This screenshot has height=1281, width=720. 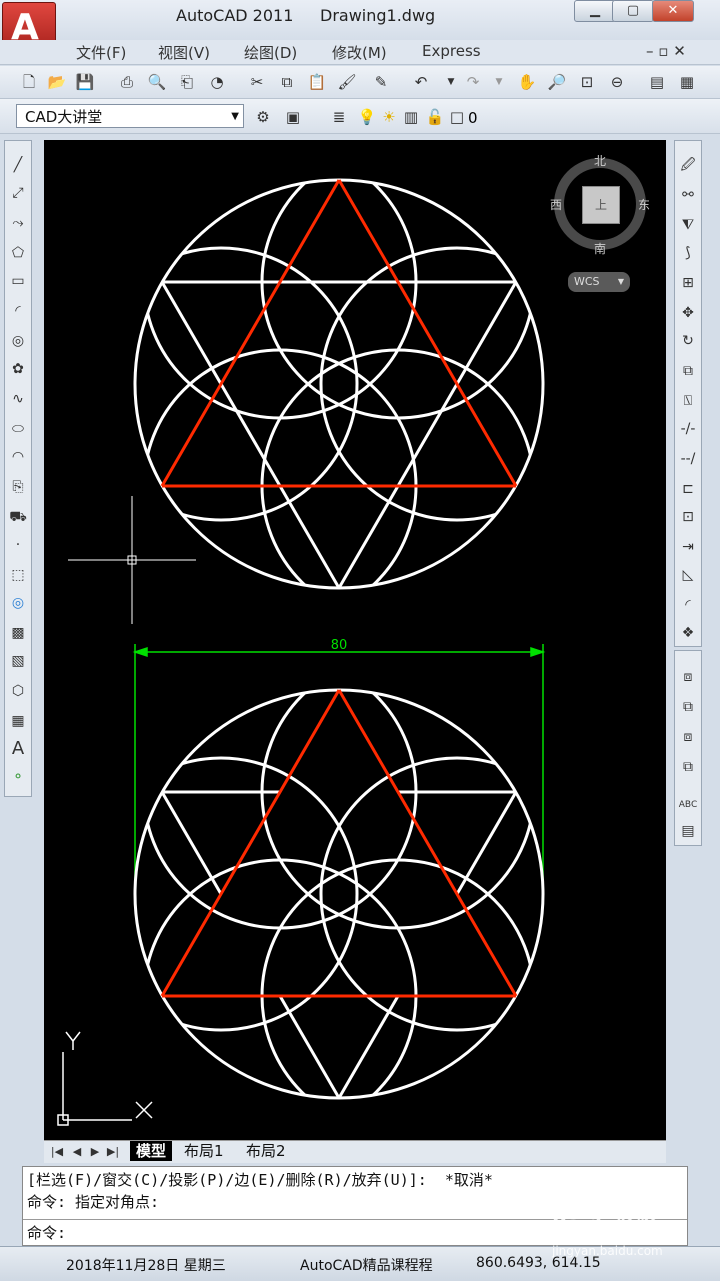 I want to click on table-icon: ▦, so click(x=18, y=721).